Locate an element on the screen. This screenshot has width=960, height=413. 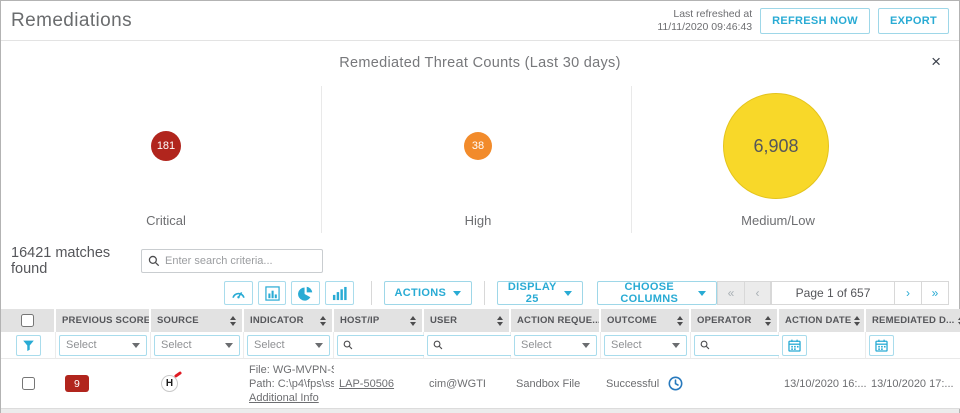
panel-title: Remediated Threat Counts (Last 30 days) is located at coordinates (480, 63).